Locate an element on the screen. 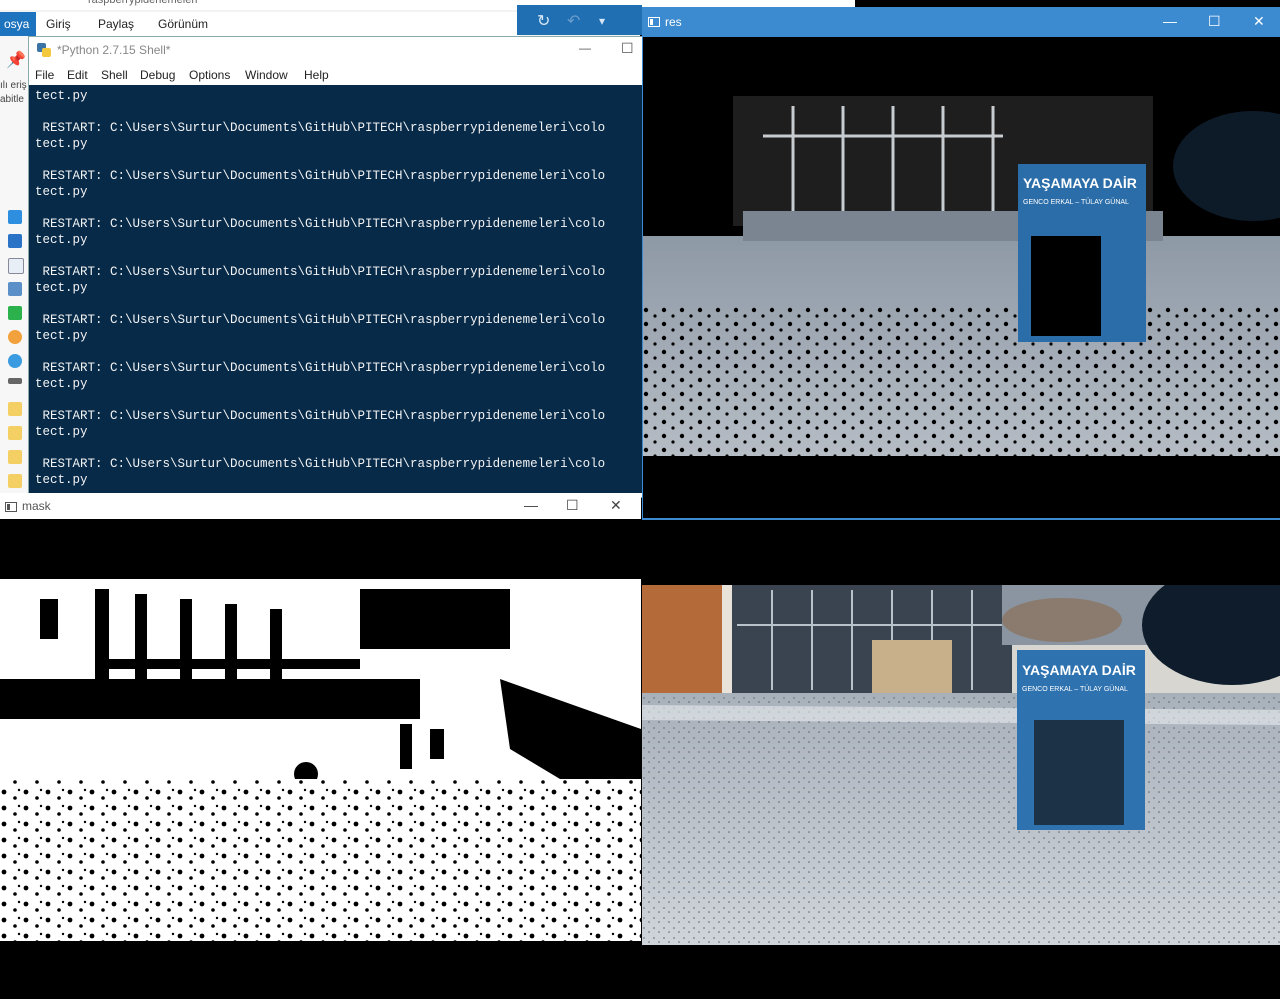 Image resolution: width=1280 pixels, height=999 pixels. folder-edit-icon is located at coordinates (15, 433).